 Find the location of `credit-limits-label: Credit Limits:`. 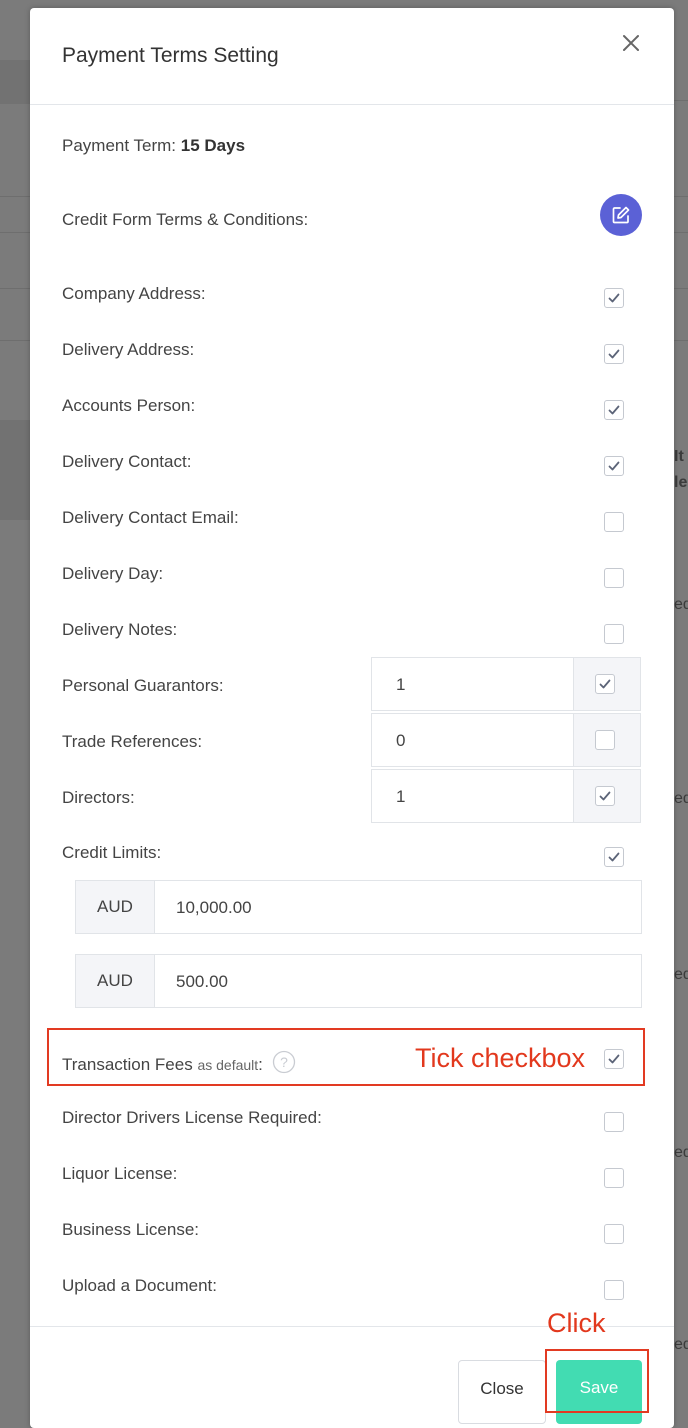

credit-limits-label: Credit Limits: is located at coordinates (112, 852).